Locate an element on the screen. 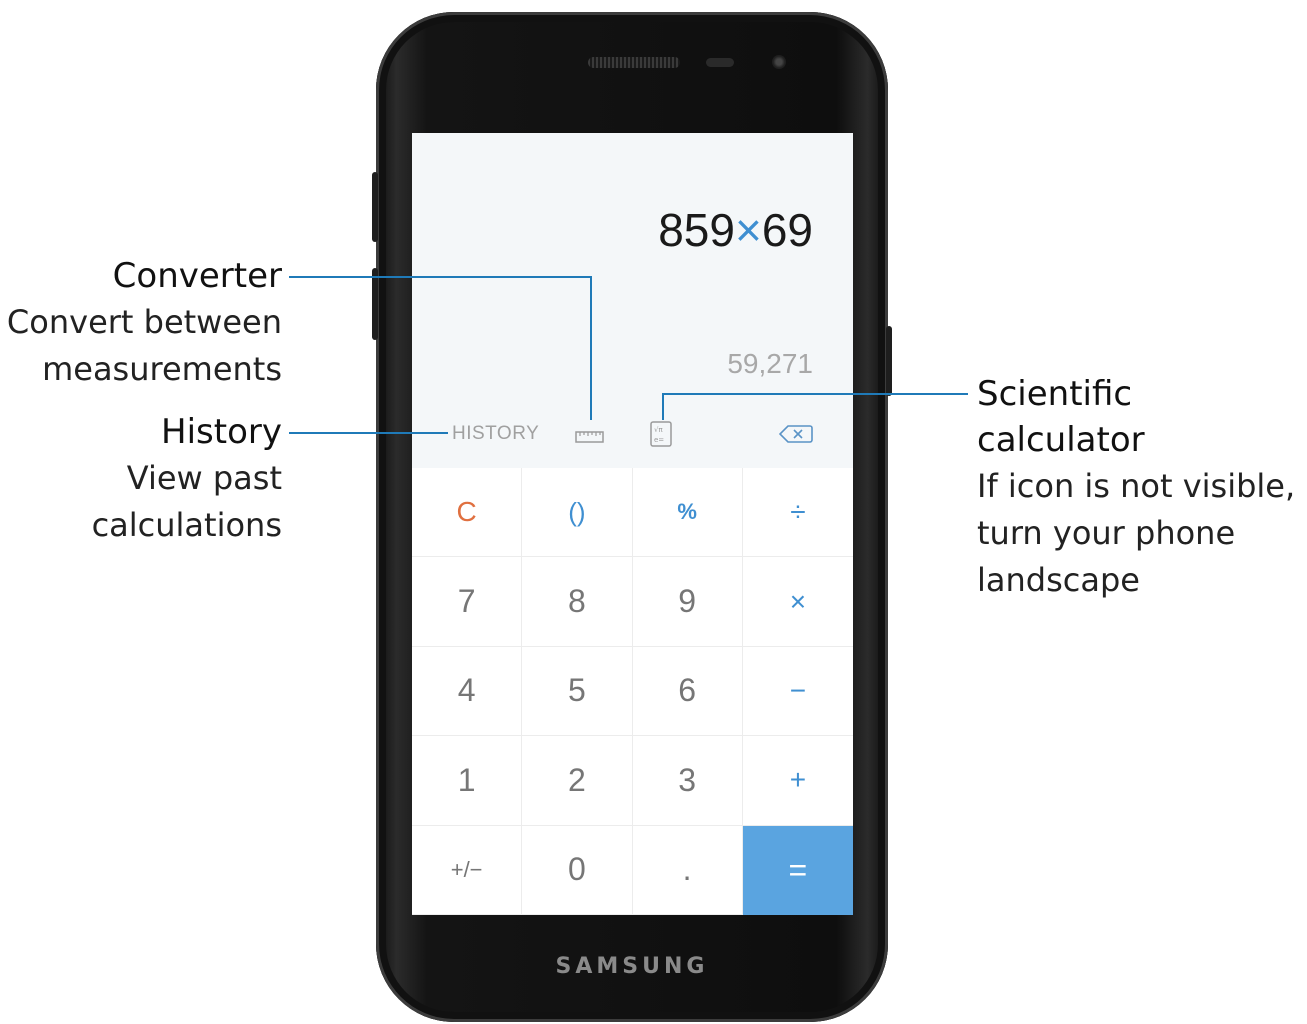 The image size is (1307, 1024). converter-callout: Converter Convert between measurements is located at coordinates (141, 323).